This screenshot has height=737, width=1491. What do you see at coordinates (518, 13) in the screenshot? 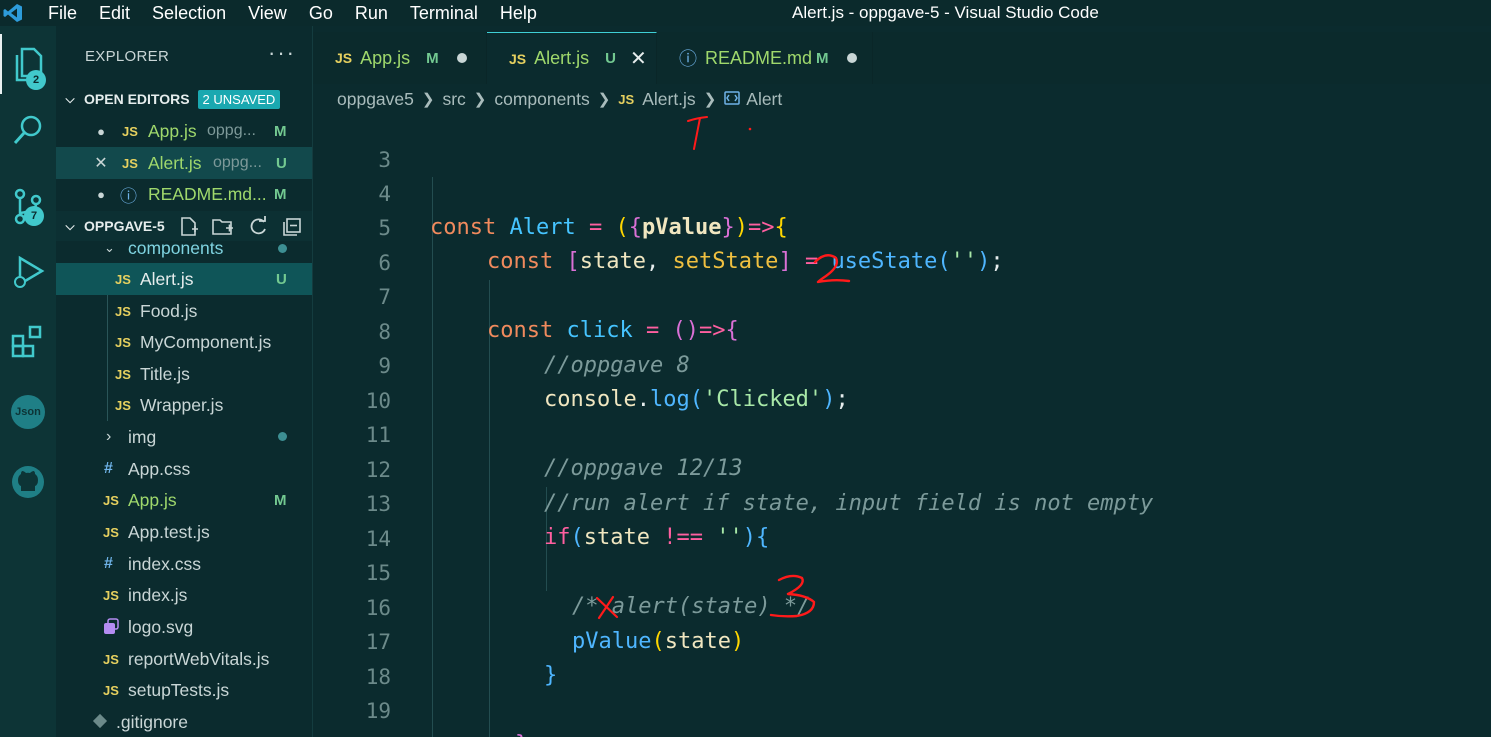
I see `menu-help: Help` at bounding box center [518, 13].